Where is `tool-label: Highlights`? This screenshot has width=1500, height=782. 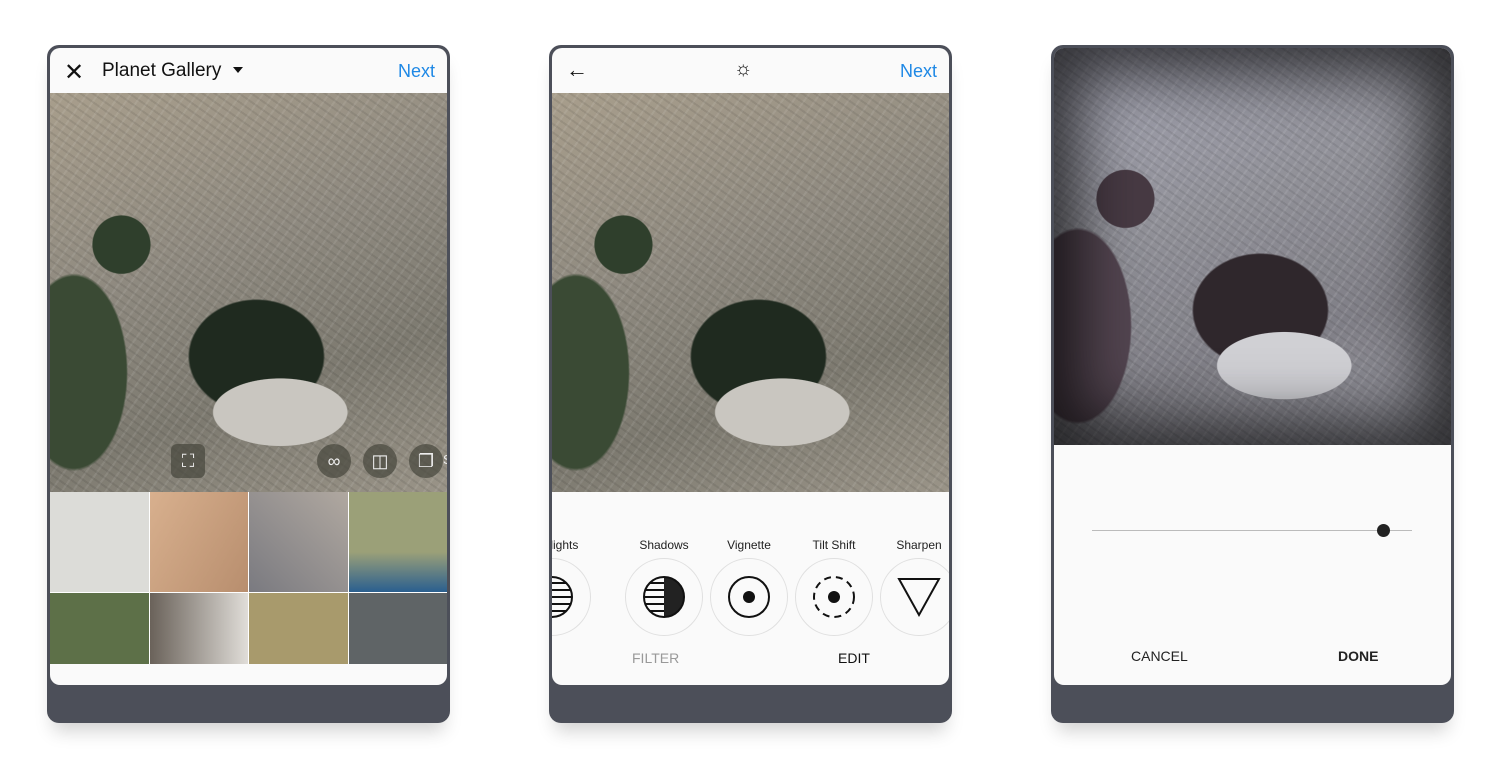 tool-label: Highlights is located at coordinates (565, 545).